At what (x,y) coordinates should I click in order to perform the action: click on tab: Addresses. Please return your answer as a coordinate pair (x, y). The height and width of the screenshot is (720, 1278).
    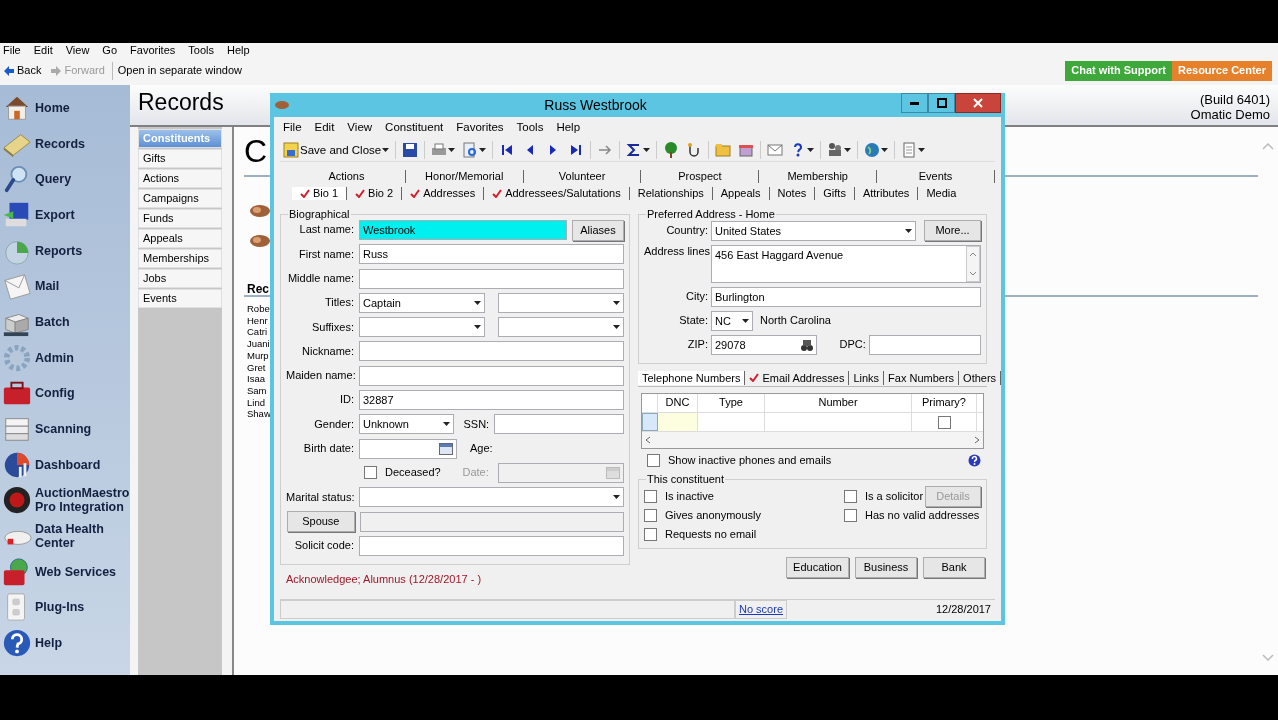
    Looking at the image, I should click on (443, 193).